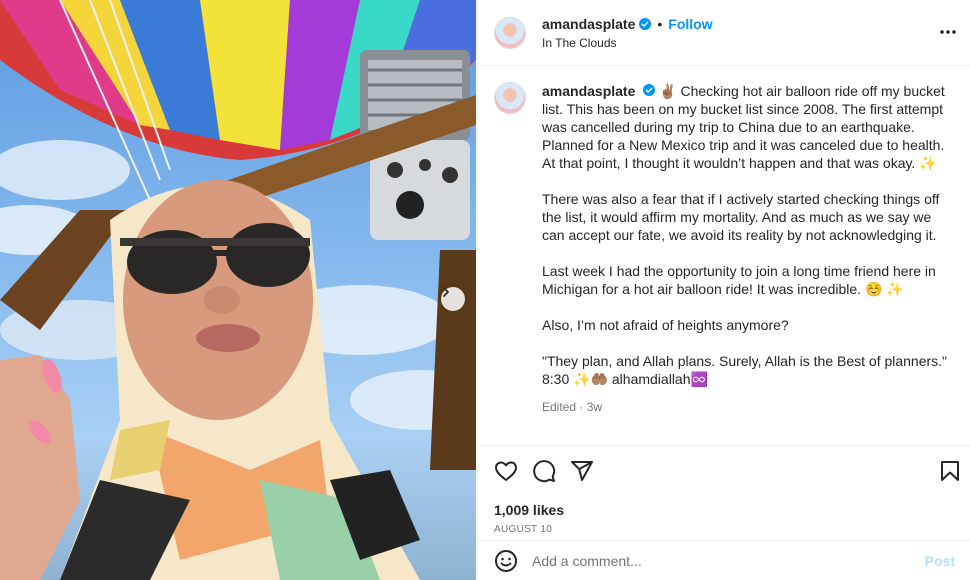 The height and width of the screenshot is (580, 970). I want to click on avatar, so click(510, 32).